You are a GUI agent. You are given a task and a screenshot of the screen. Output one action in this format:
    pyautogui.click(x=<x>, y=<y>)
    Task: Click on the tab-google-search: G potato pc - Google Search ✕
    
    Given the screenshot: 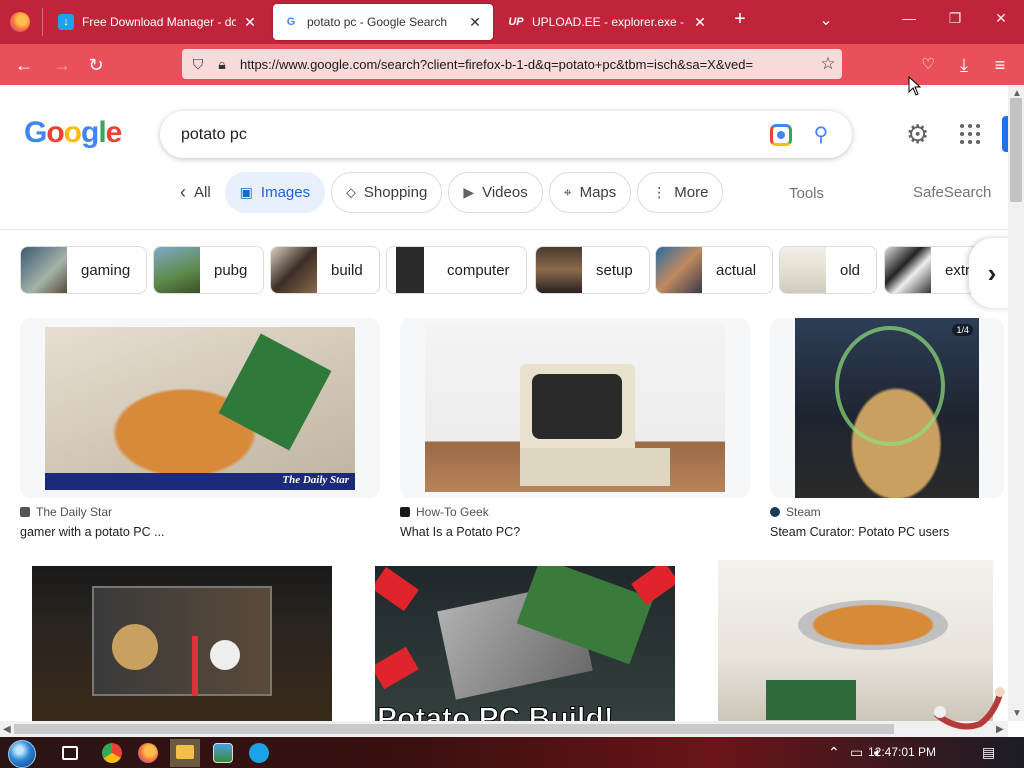 What is the action you would take?
    pyautogui.click(x=383, y=22)
    